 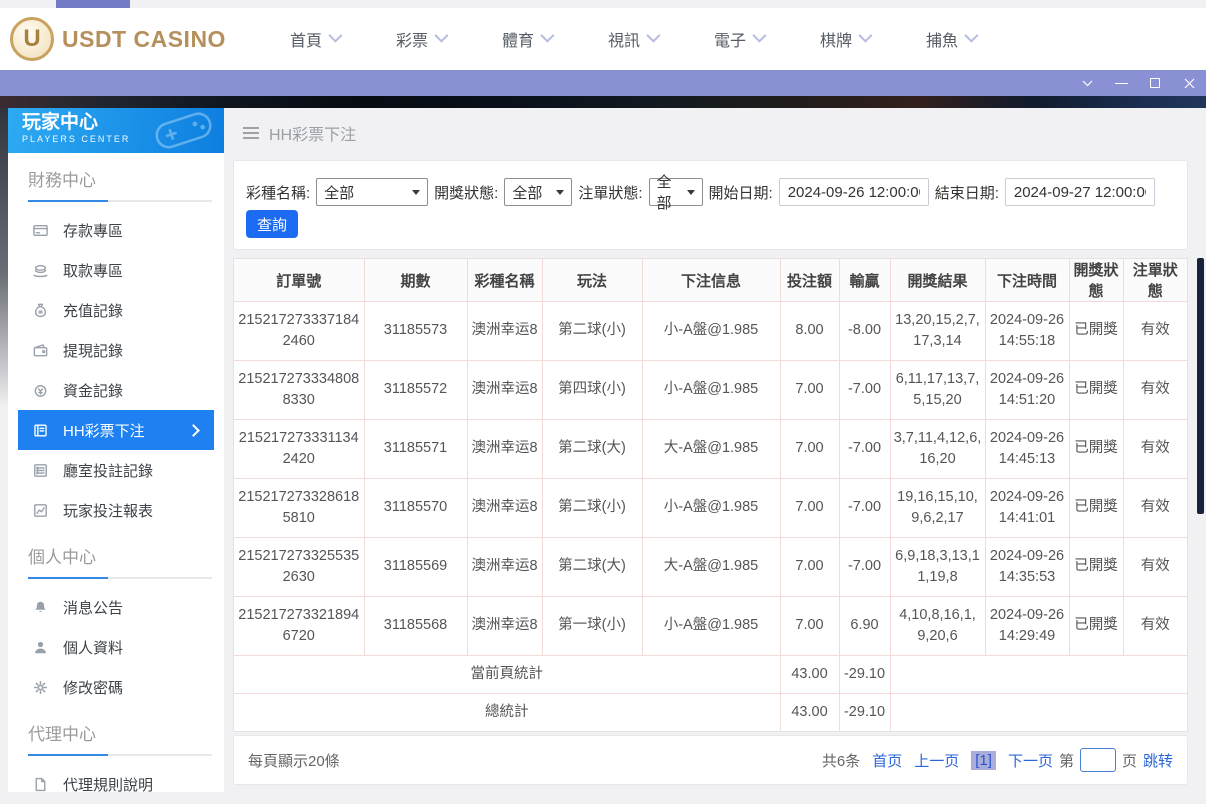 What do you see at coordinates (116, 230) in the screenshot?
I see `sidebar-item-deposit-area: 存款專區` at bounding box center [116, 230].